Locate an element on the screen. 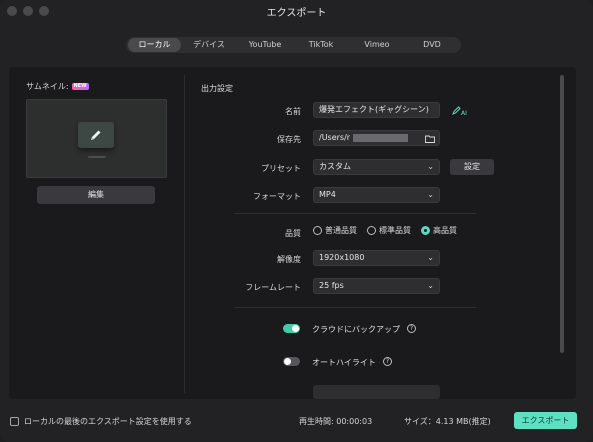 This screenshot has width=593, height=442. size-text: サイズ：4.13 MB(推定) is located at coordinates (447, 421).